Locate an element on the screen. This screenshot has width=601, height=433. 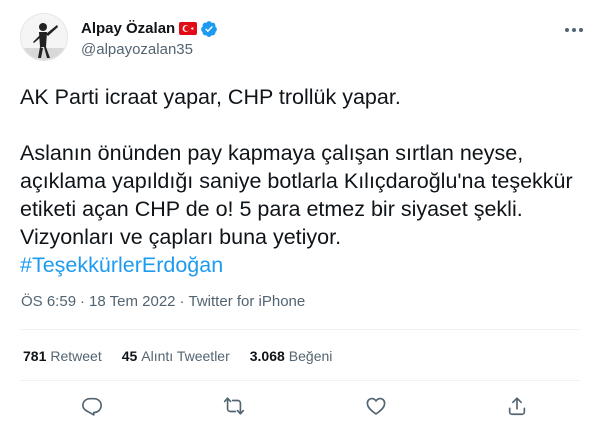
retweet-label: Retweet is located at coordinates (76, 356).